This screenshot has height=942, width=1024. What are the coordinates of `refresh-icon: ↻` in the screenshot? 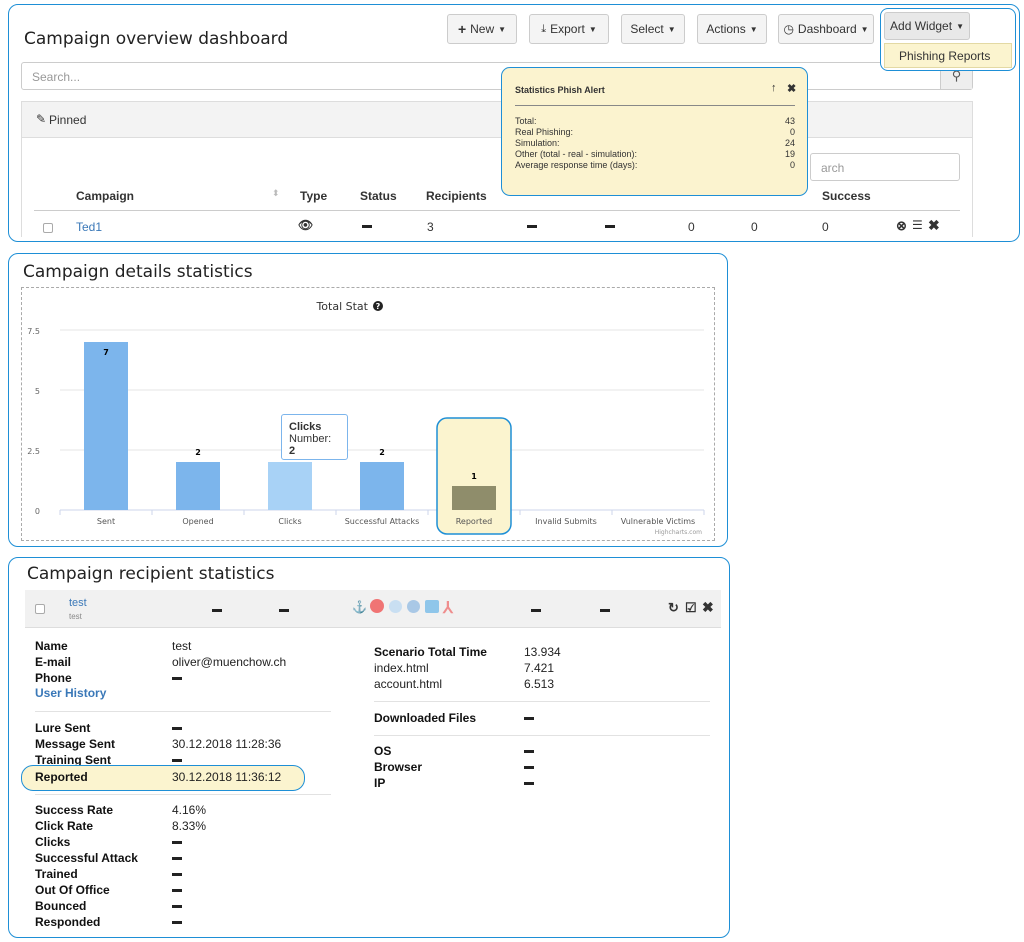 It's located at (673, 608).